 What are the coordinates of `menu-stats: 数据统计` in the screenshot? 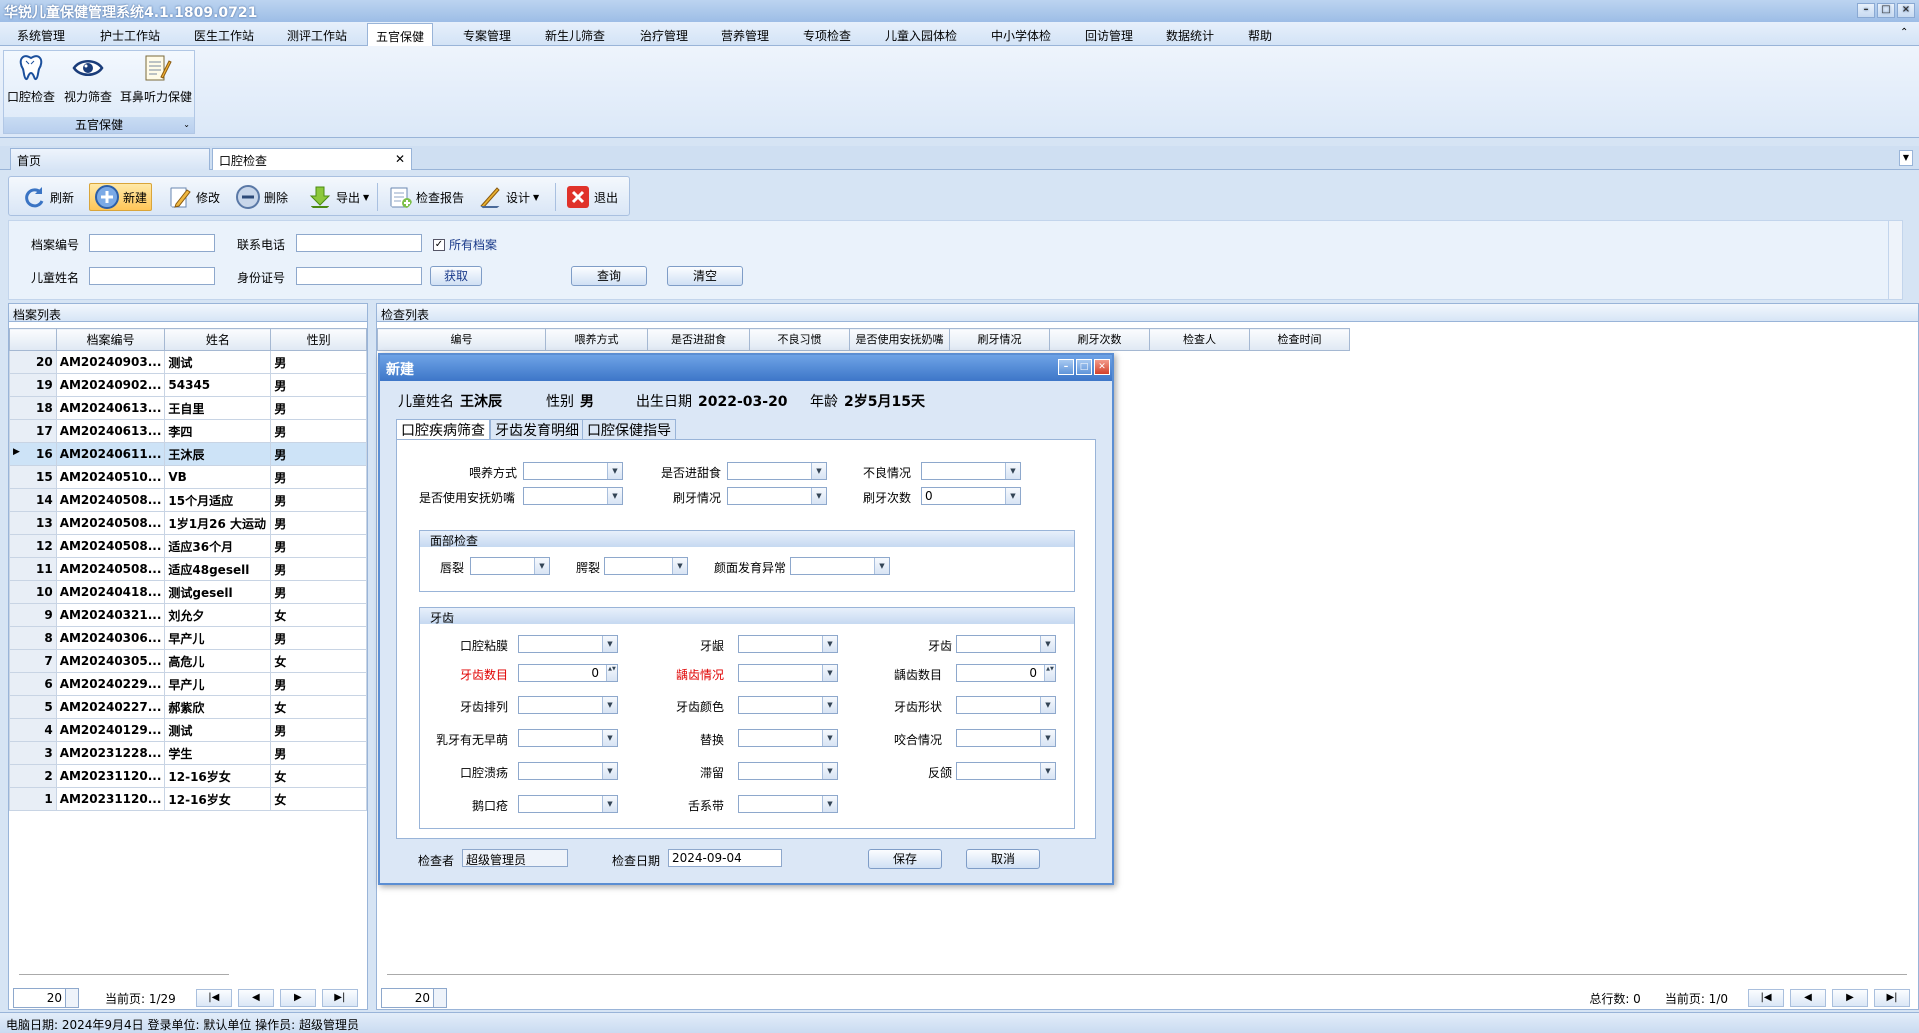 It's located at (1190, 35).